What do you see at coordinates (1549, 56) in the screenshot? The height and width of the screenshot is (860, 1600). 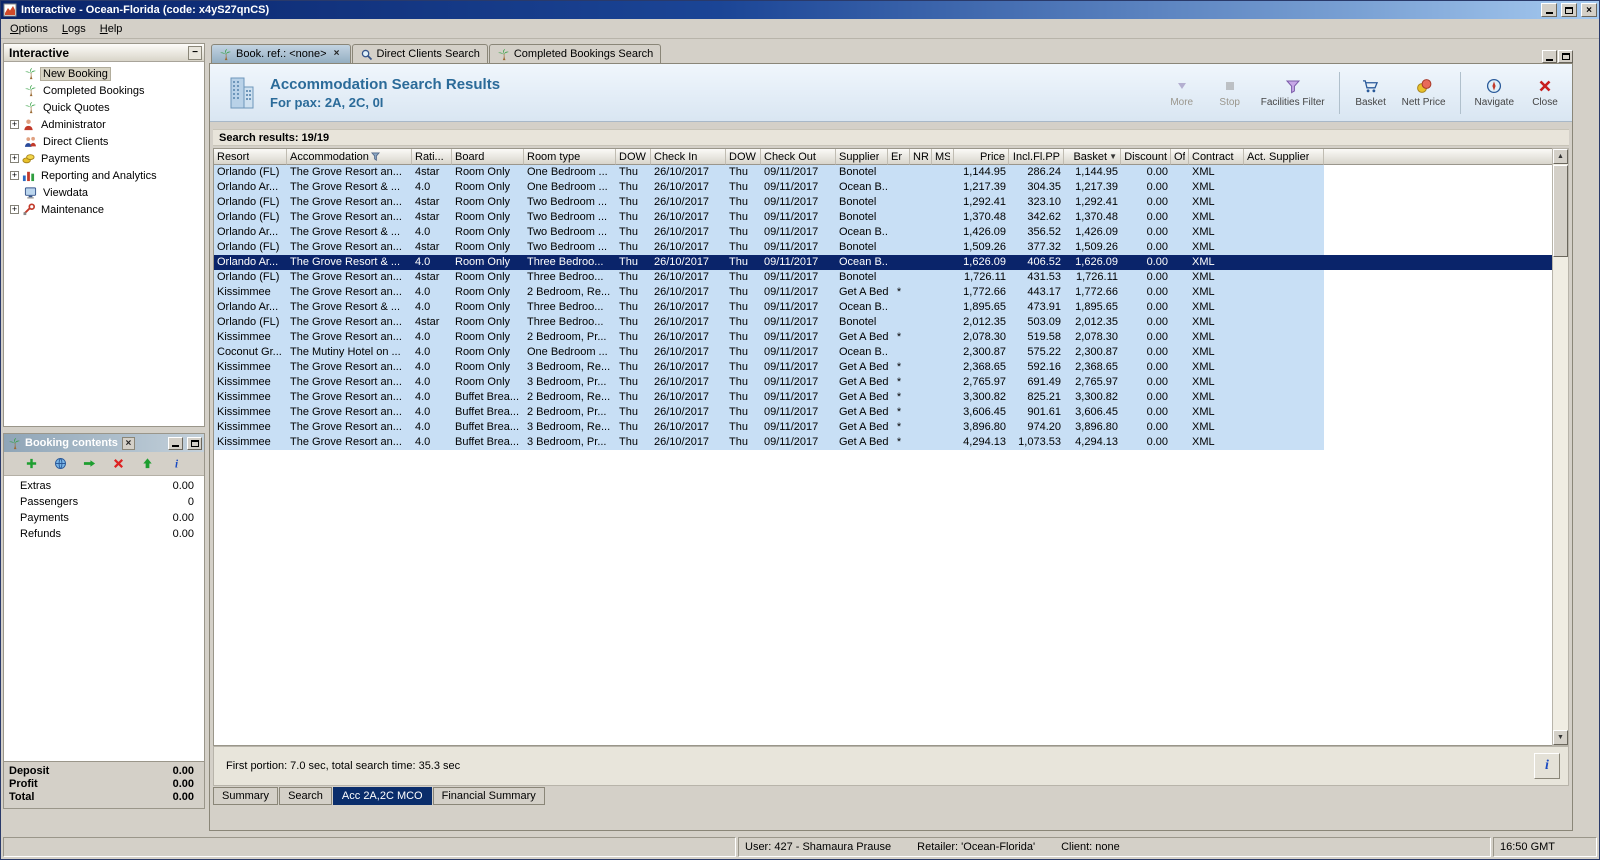 I see `mdi-minimize-button` at bounding box center [1549, 56].